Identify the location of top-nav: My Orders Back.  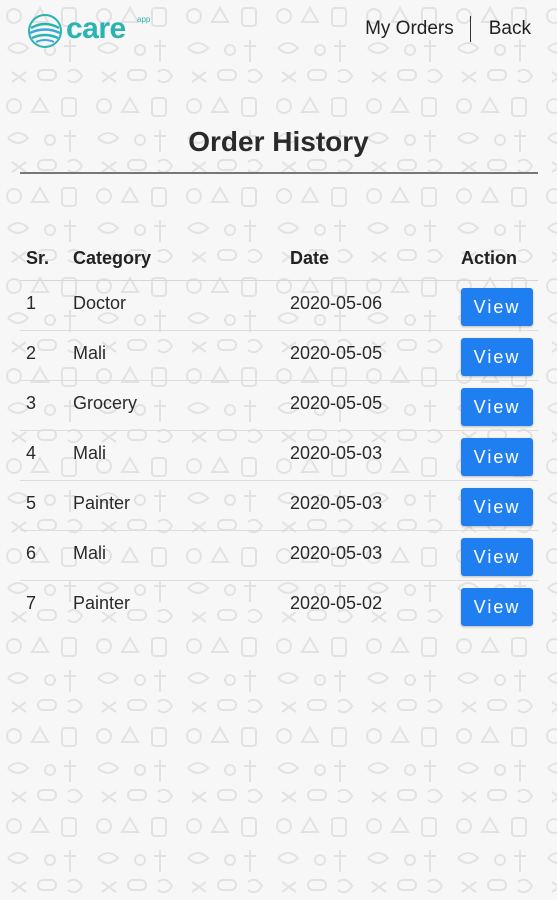
(448, 29).